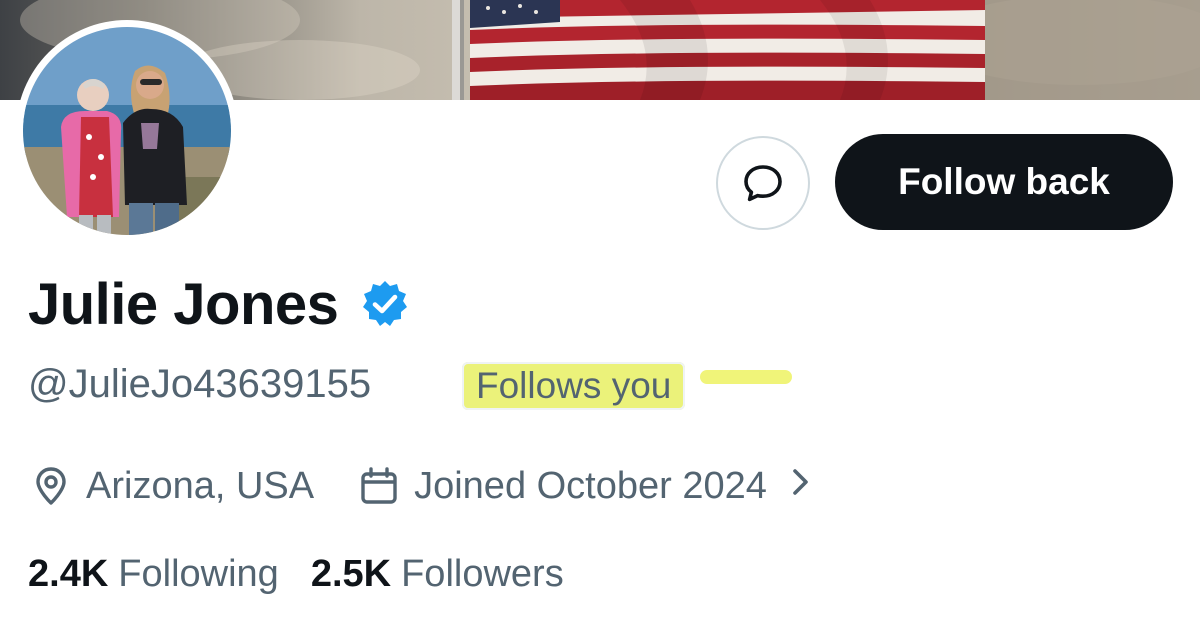 The height and width of the screenshot is (642, 1200). I want to click on joined-item: Joined October 2024, so click(584, 486).